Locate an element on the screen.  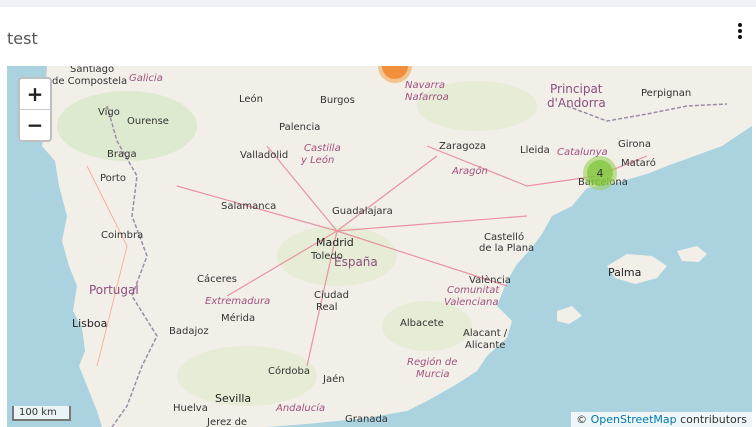
map-label: Real is located at coordinates (327, 307).